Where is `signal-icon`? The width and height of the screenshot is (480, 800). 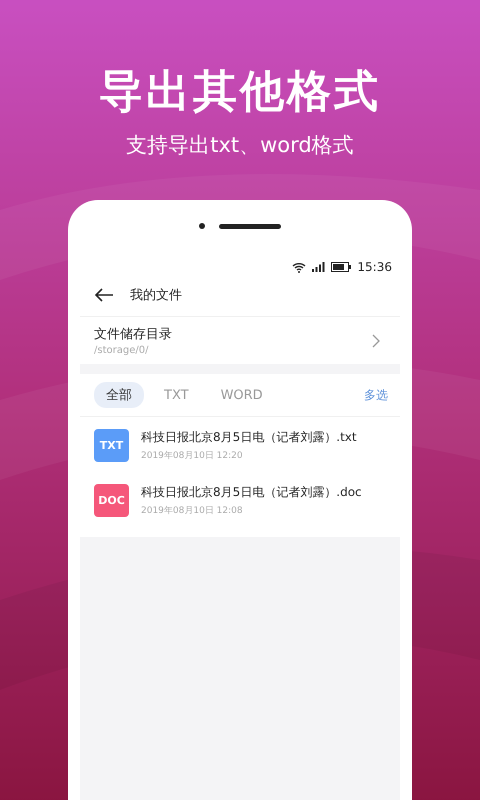
signal-icon is located at coordinates (319, 267).